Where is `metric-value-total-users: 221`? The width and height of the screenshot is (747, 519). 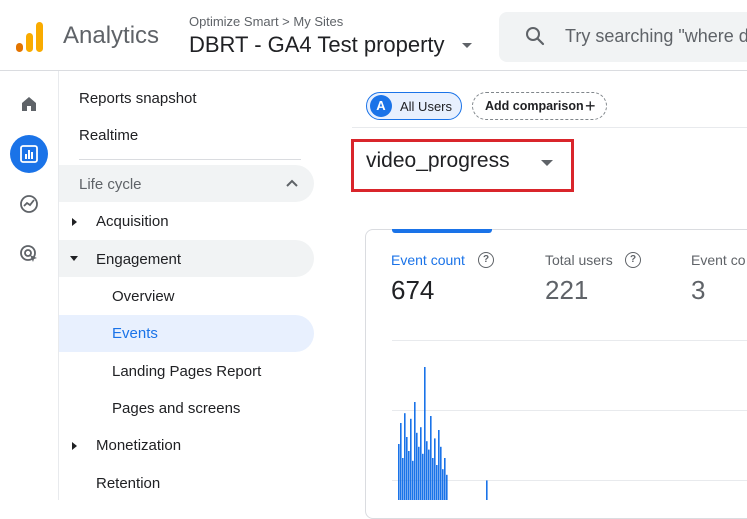 metric-value-total-users: 221 is located at coordinates (567, 290).